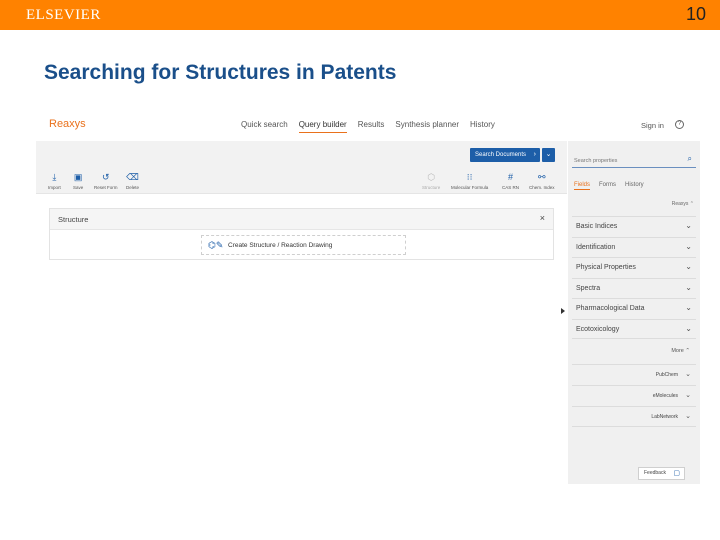 Image resolution: width=720 pixels, height=540 pixels. Describe the element at coordinates (634, 159) in the screenshot. I see `property-search-field: Search properties ⌕` at that location.